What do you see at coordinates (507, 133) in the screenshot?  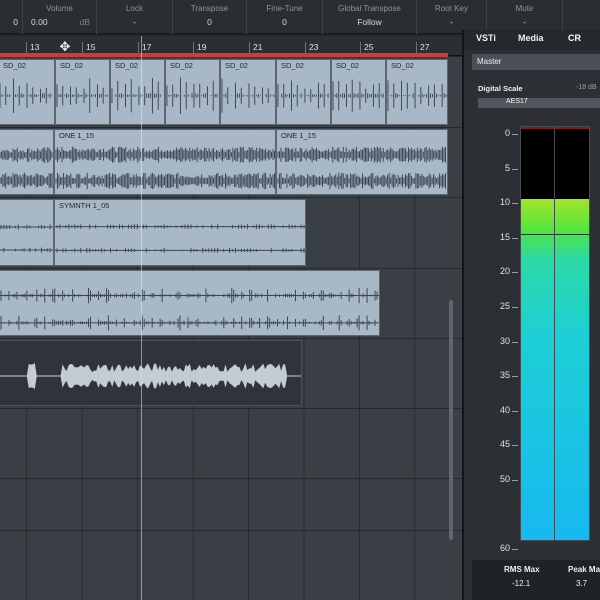 I see `meter-scale-label: 0` at bounding box center [507, 133].